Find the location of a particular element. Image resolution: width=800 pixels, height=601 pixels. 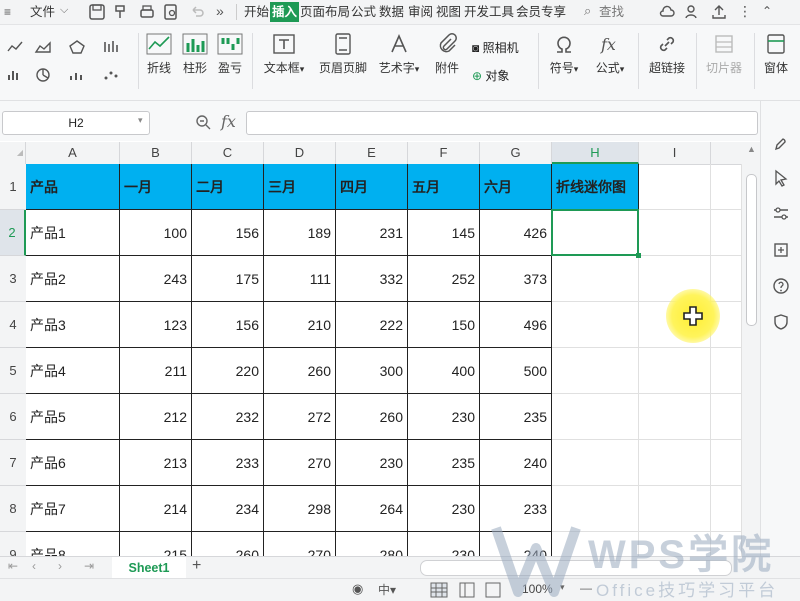

cell-a4: 产品3 is located at coordinates (73, 325).